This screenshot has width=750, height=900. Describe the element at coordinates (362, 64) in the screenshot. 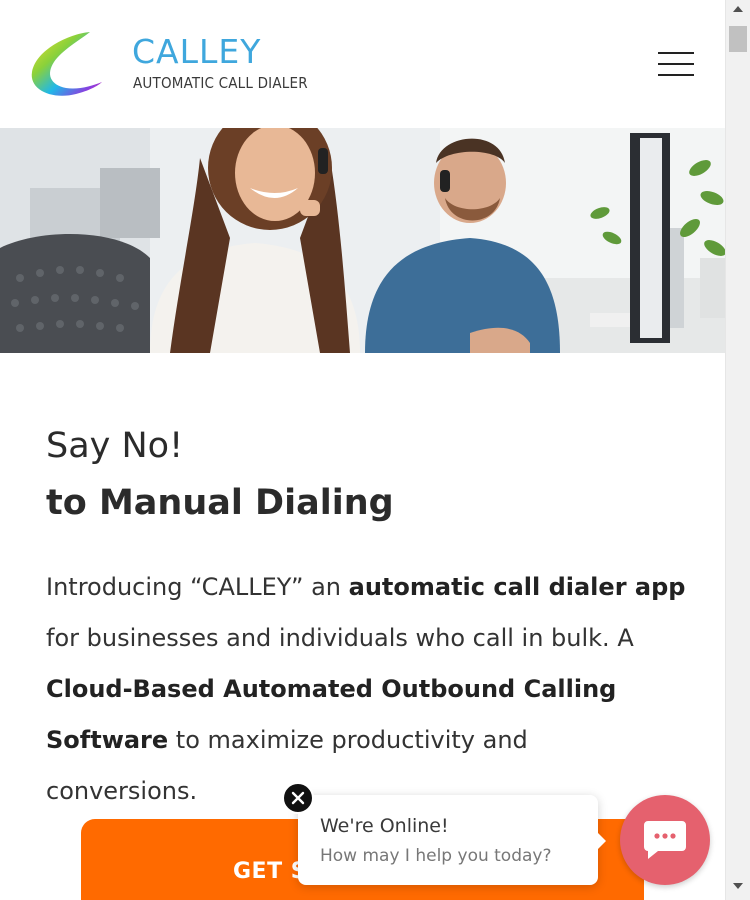

I see `site-header: CALLEY AUTOMATIC CALL DIALER` at that location.